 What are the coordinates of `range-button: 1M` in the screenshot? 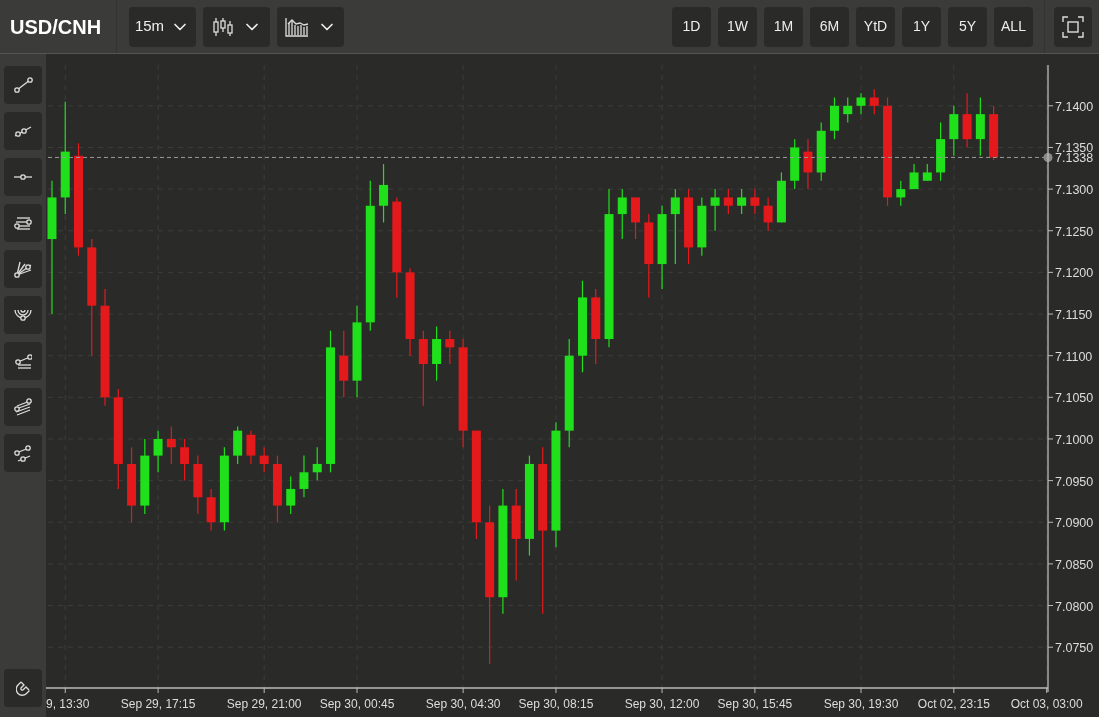 It's located at (783, 26).